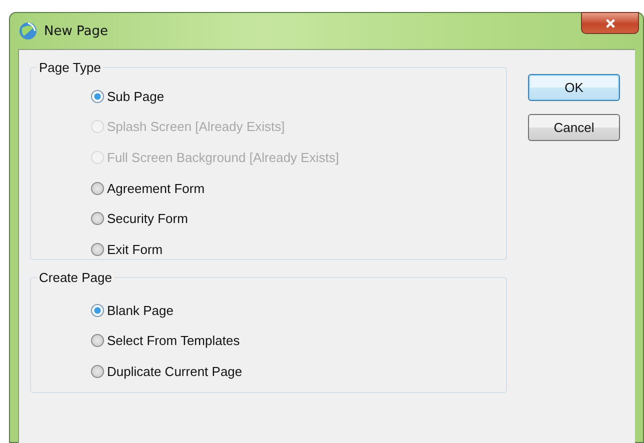 Image resolution: width=644 pixels, height=443 pixels. What do you see at coordinates (574, 127) in the screenshot?
I see `dialog-button: Cancel` at bounding box center [574, 127].